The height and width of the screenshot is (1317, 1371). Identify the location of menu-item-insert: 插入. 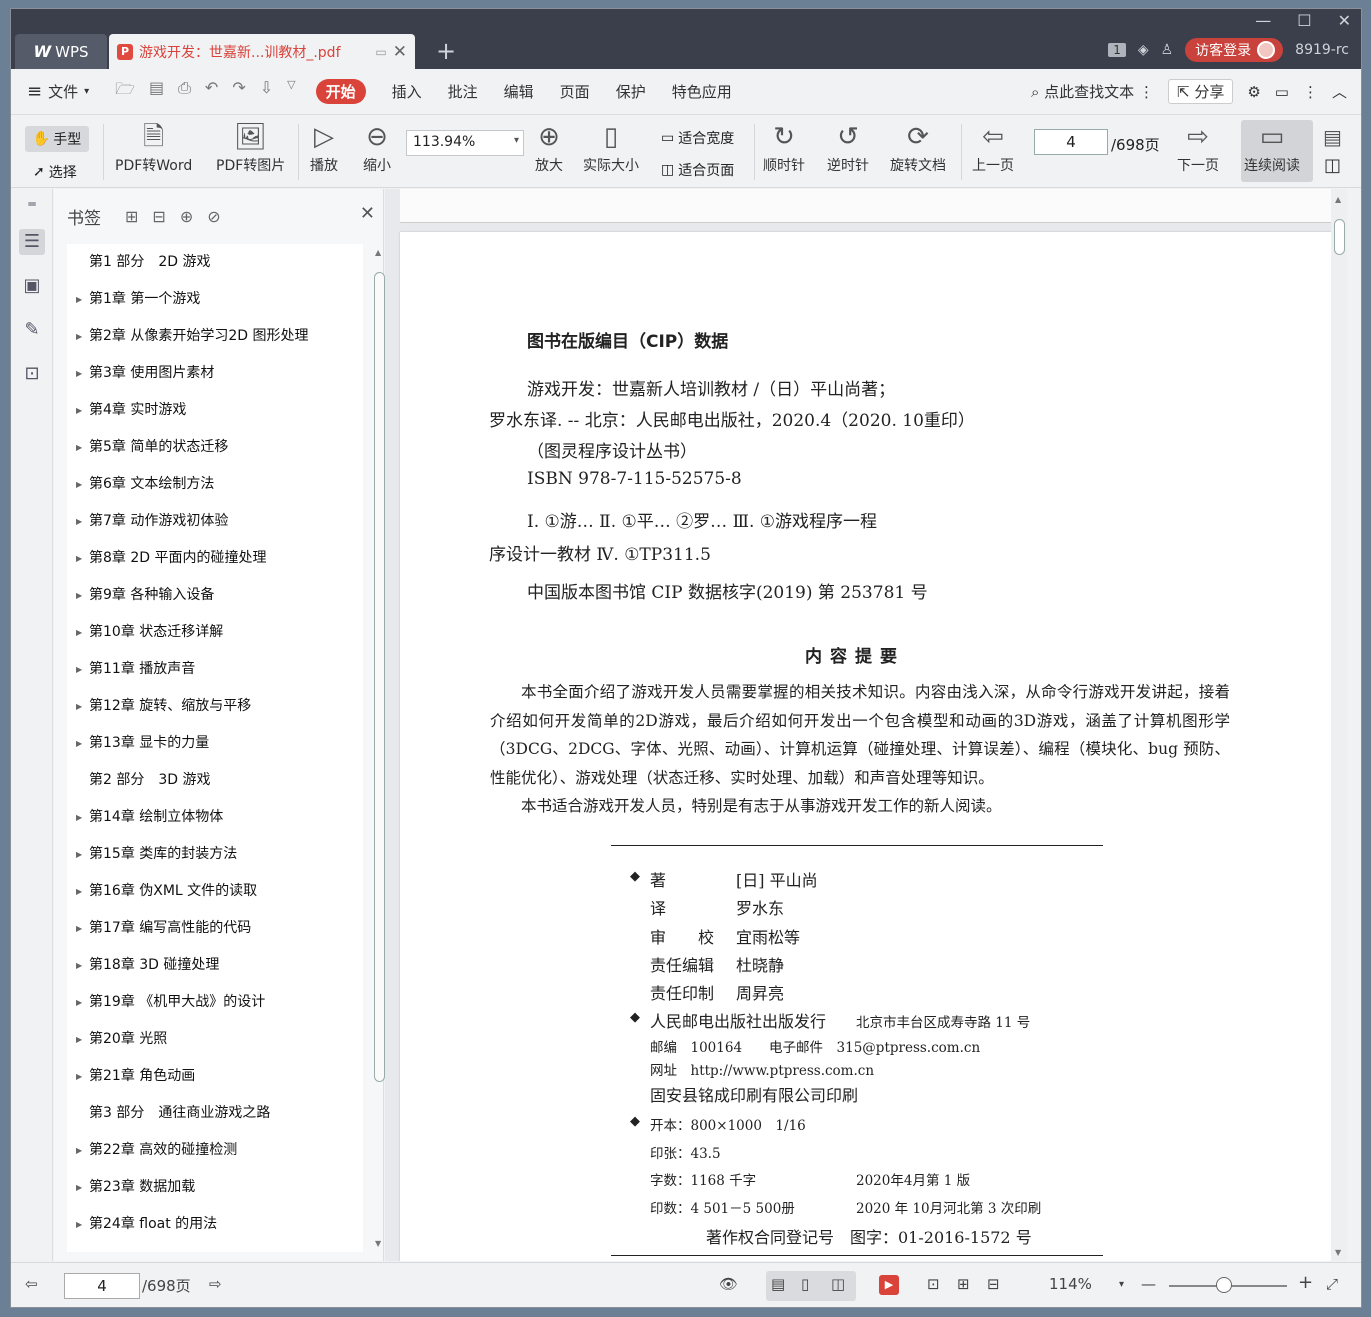
(407, 91).